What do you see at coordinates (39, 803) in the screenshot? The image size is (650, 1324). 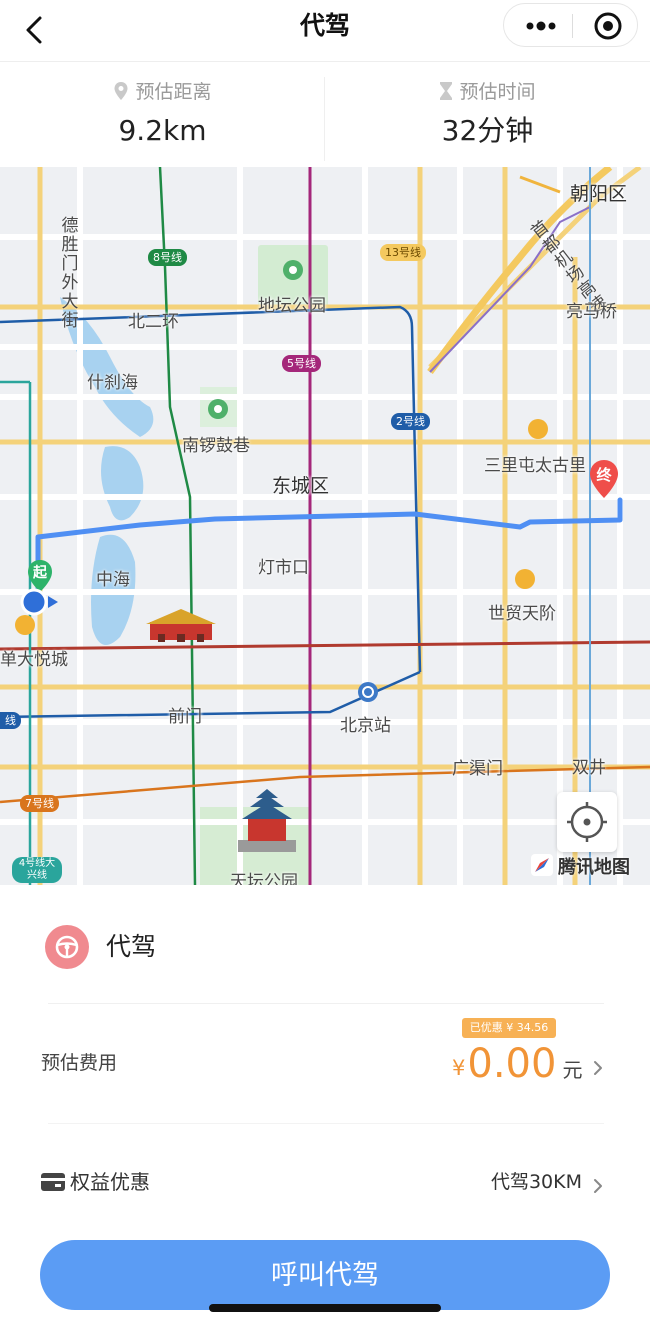 I see `subway-badge-line7: 7号线` at bounding box center [39, 803].